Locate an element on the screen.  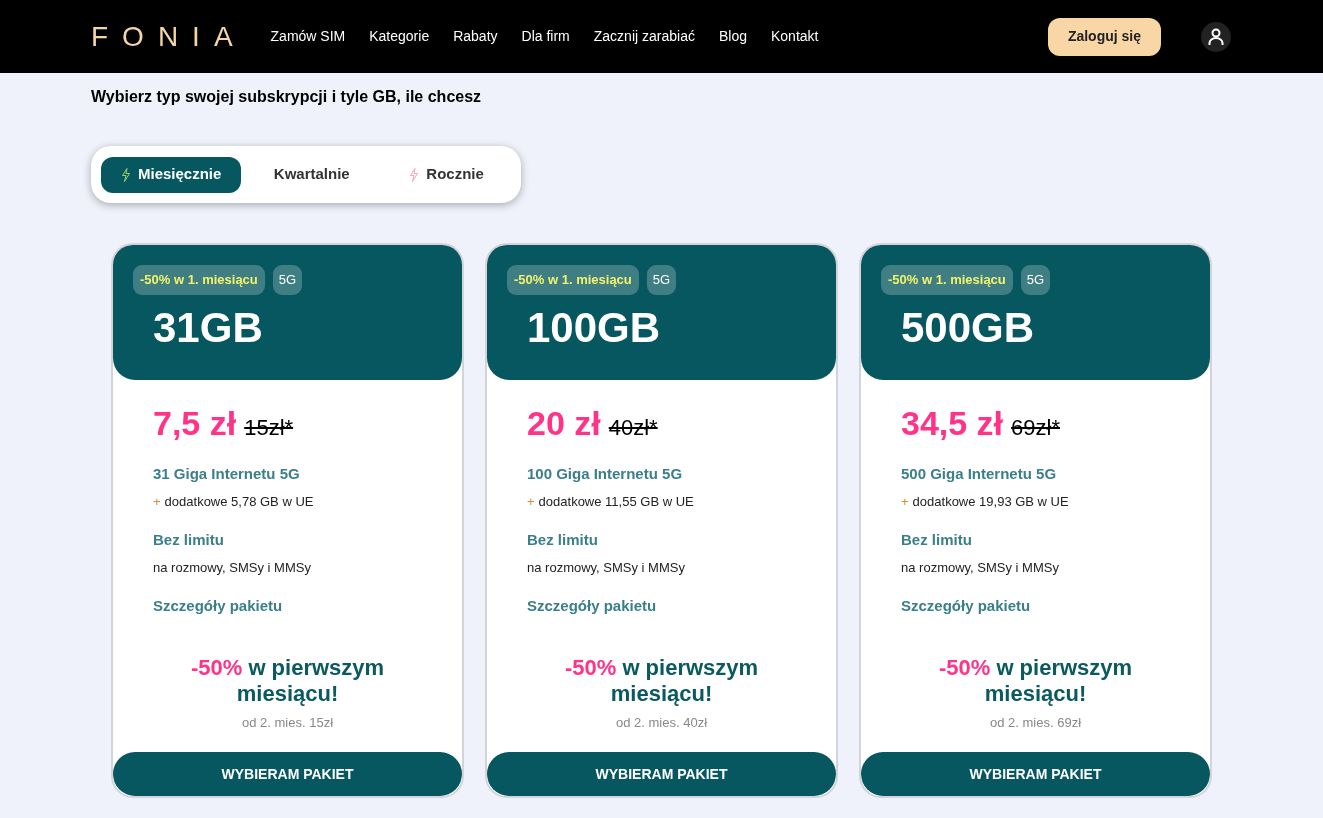
feature-title: 500 Giga Internetu 5G is located at coordinates (979, 474).